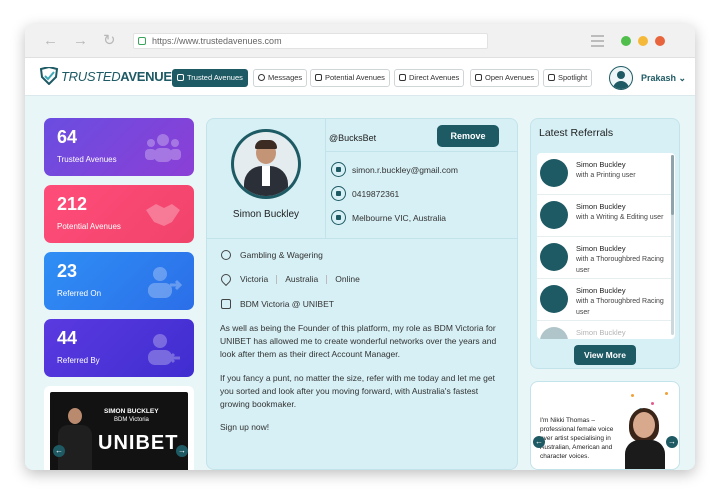 The width and height of the screenshot is (719, 494). I want to click on tab-messages: Messages, so click(280, 78).